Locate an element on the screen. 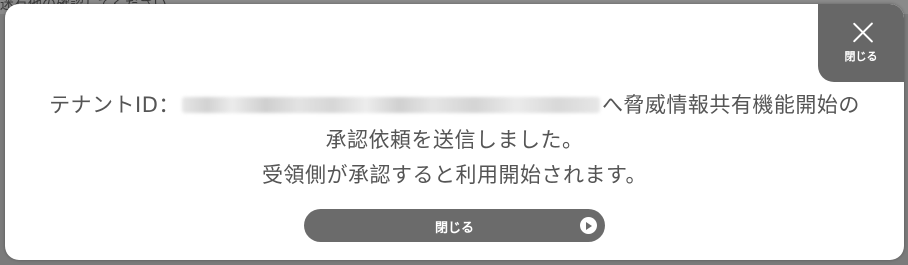 The image size is (908, 265). message-line-1-suffix: へ脅威情報共有機能開始の is located at coordinates (730, 105).